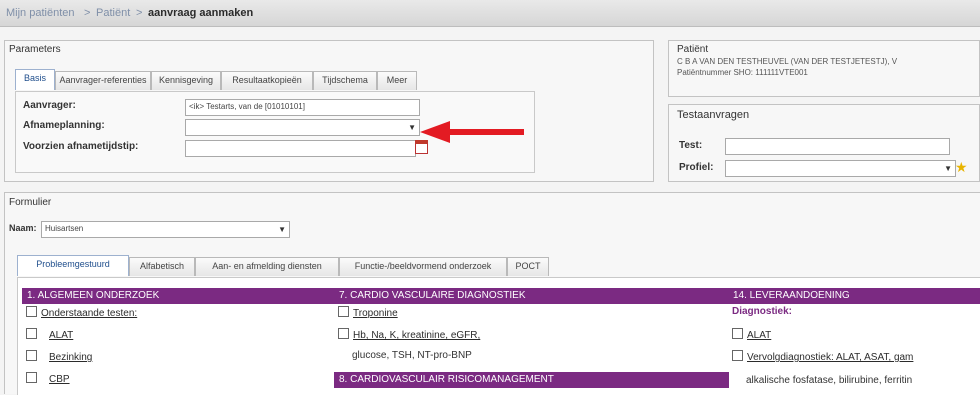 Image resolution: width=980 pixels, height=395 pixels. Describe the element at coordinates (64, 228) in the screenshot. I see `formulier-naam-value: Huisartsen` at that location.